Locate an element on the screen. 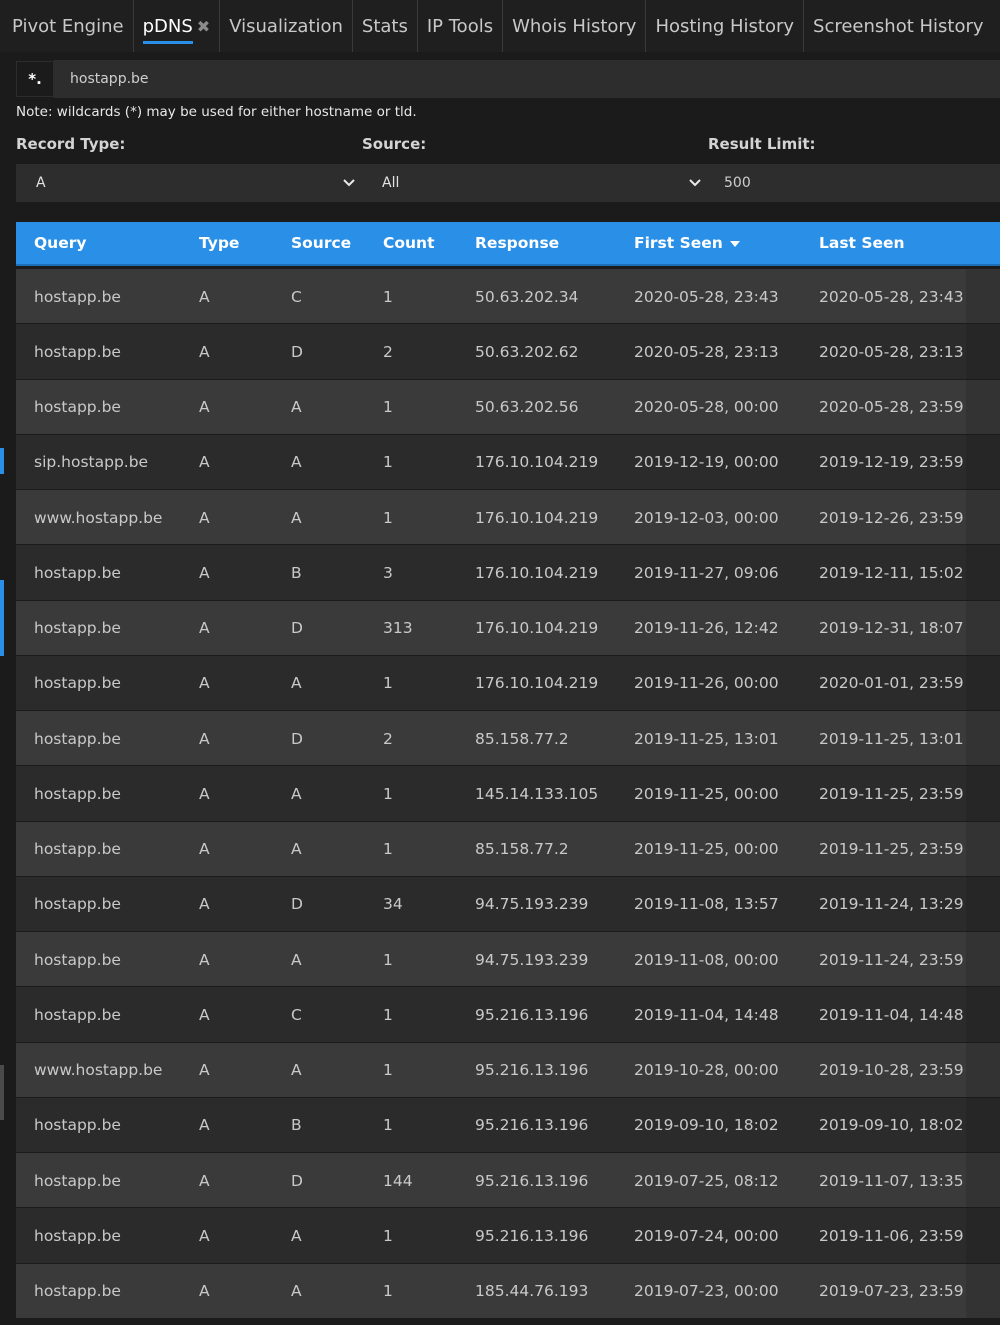 This screenshot has width=1000, height=1325. column-header-last-seen: Last Seen is located at coordinates (862, 243).